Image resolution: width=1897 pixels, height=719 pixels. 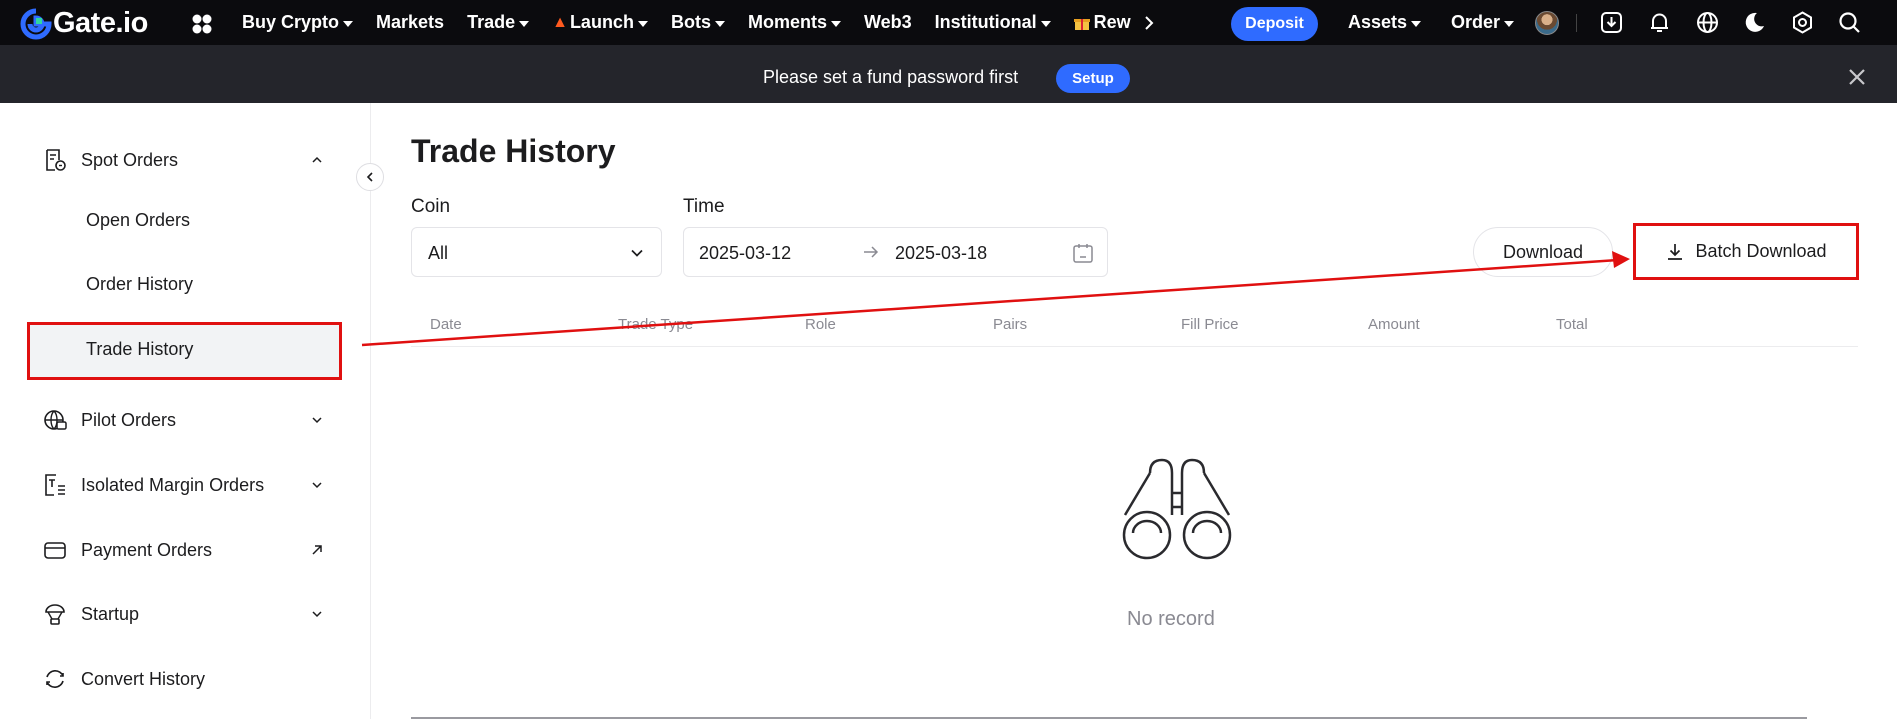 I want to click on column-header-trade-type: Trade Type, so click(x=656, y=324).